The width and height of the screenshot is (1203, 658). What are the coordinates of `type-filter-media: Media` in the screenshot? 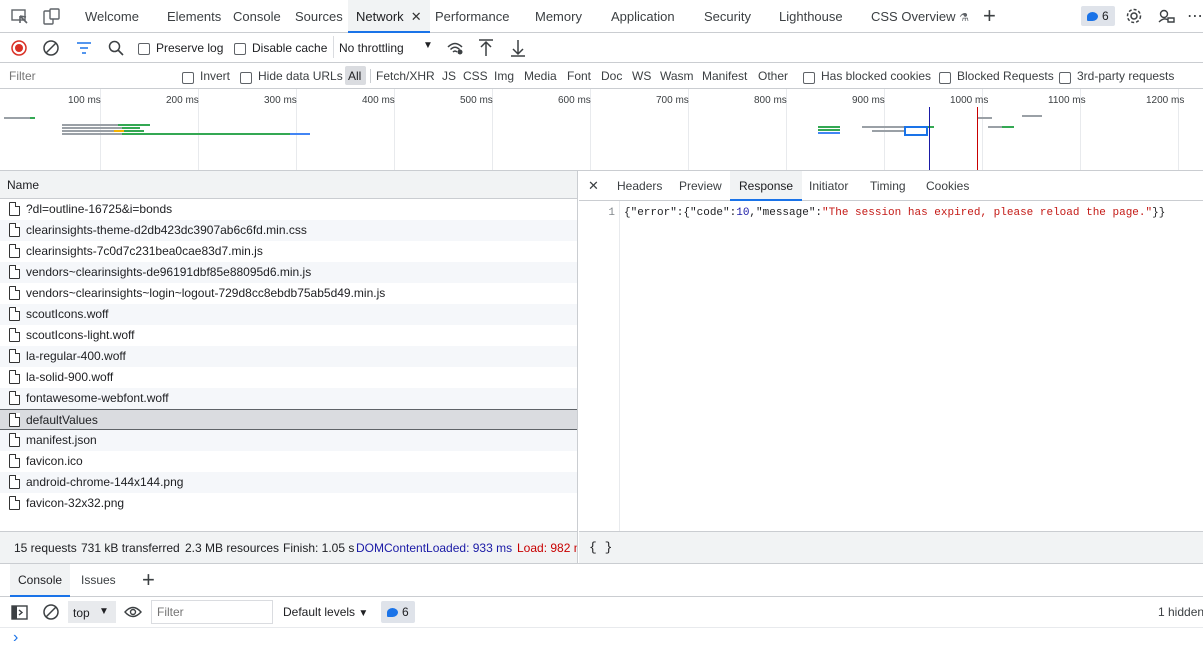 It's located at (540, 76).